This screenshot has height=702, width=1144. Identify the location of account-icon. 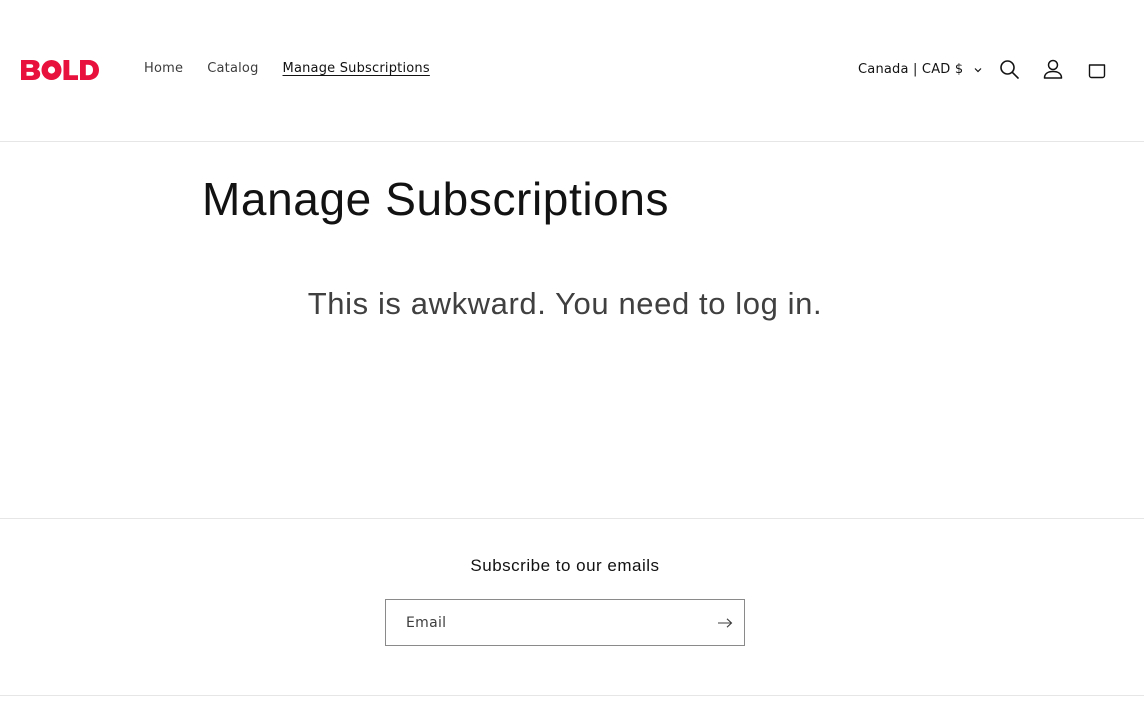
(1053, 69).